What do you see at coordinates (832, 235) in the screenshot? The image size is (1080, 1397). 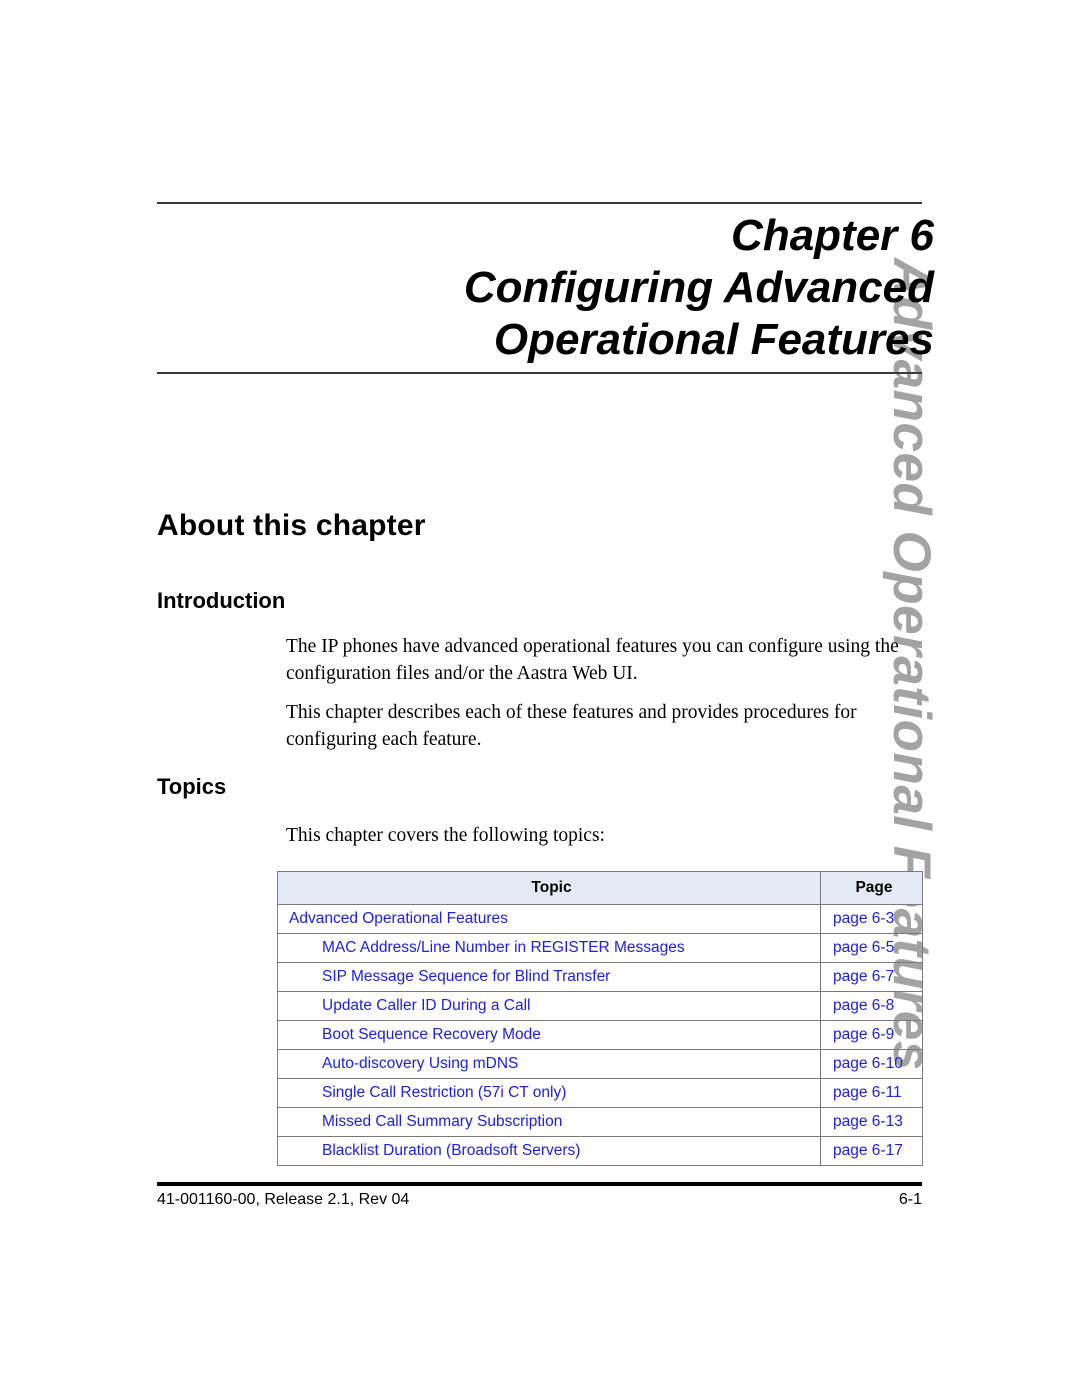 I see `chapter-number-line: Chapter 6` at bounding box center [832, 235].